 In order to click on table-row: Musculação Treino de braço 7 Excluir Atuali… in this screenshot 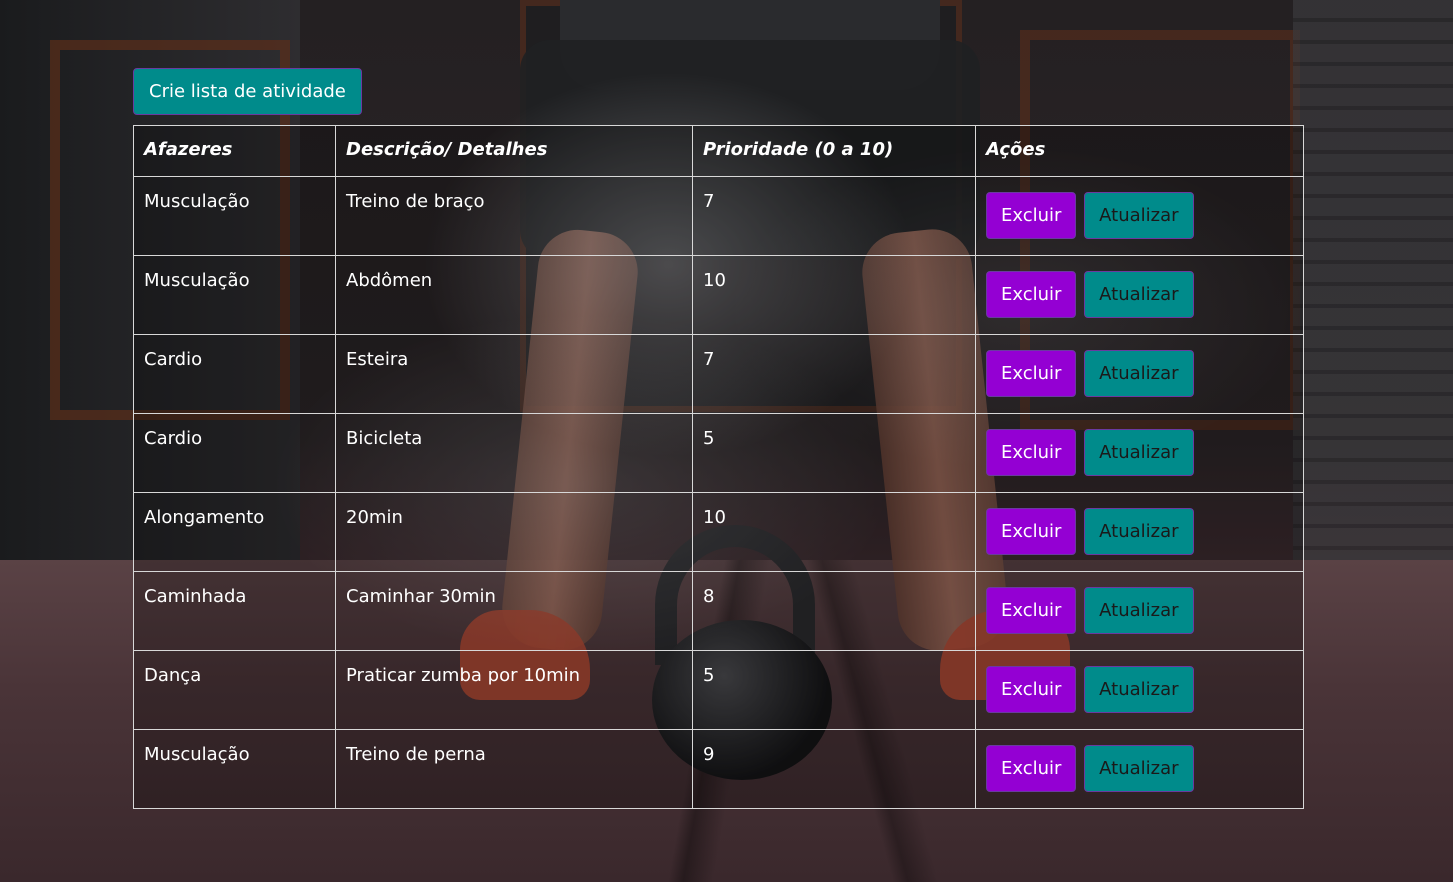, I will do `click(718, 216)`.